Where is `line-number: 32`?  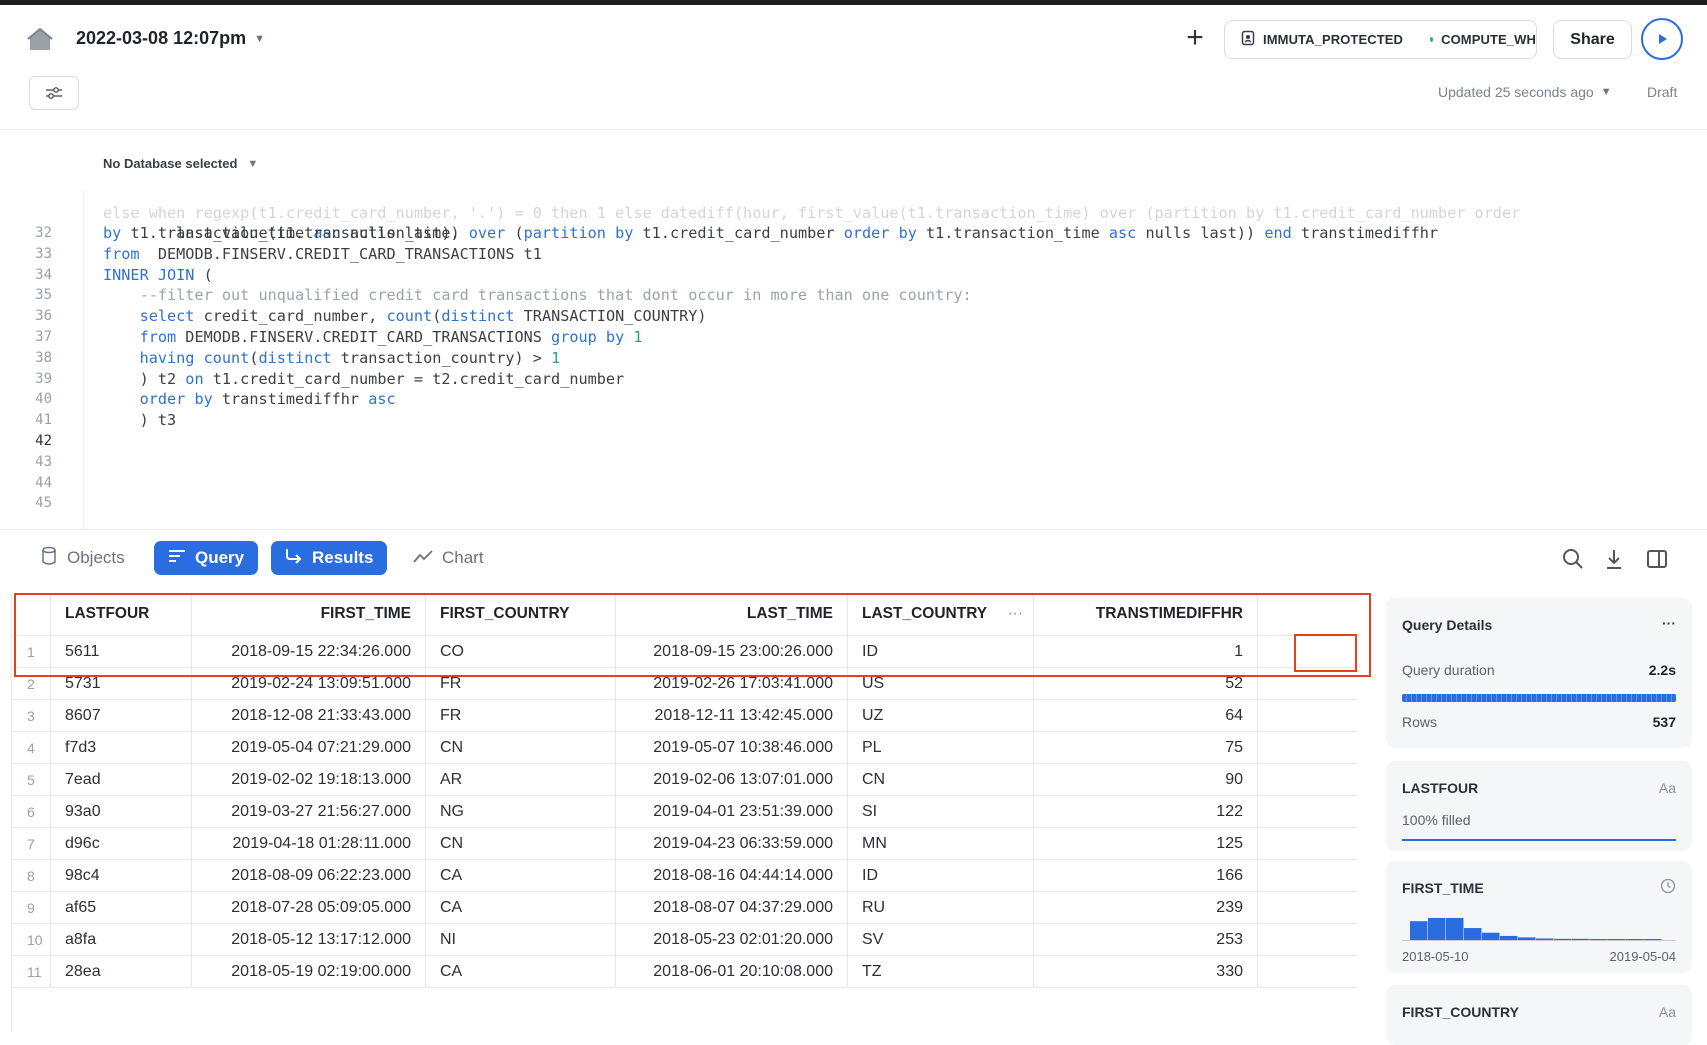 line-number: 32 is located at coordinates (43, 233).